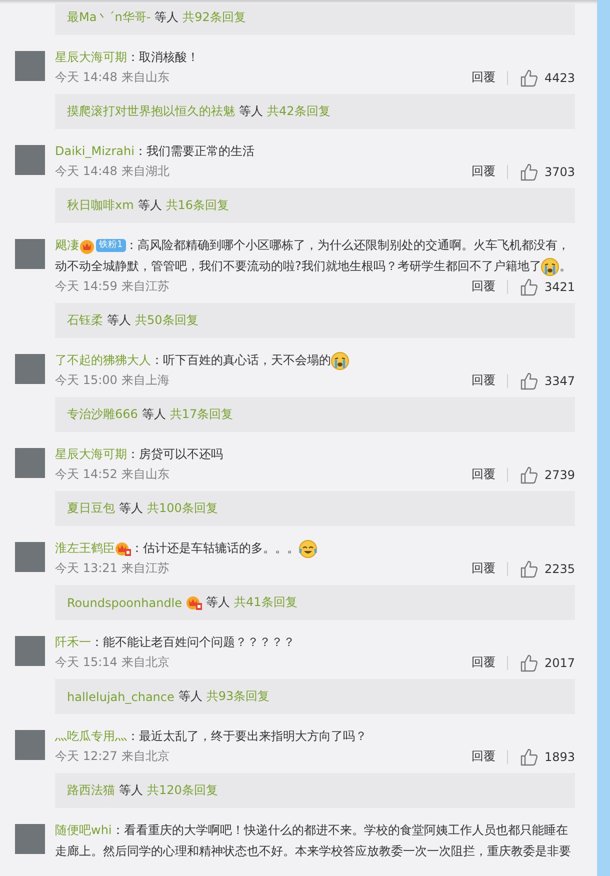  Describe the element at coordinates (163, 57) in the screenshot. I see `comment-text: ：取消核酸！` at that location.